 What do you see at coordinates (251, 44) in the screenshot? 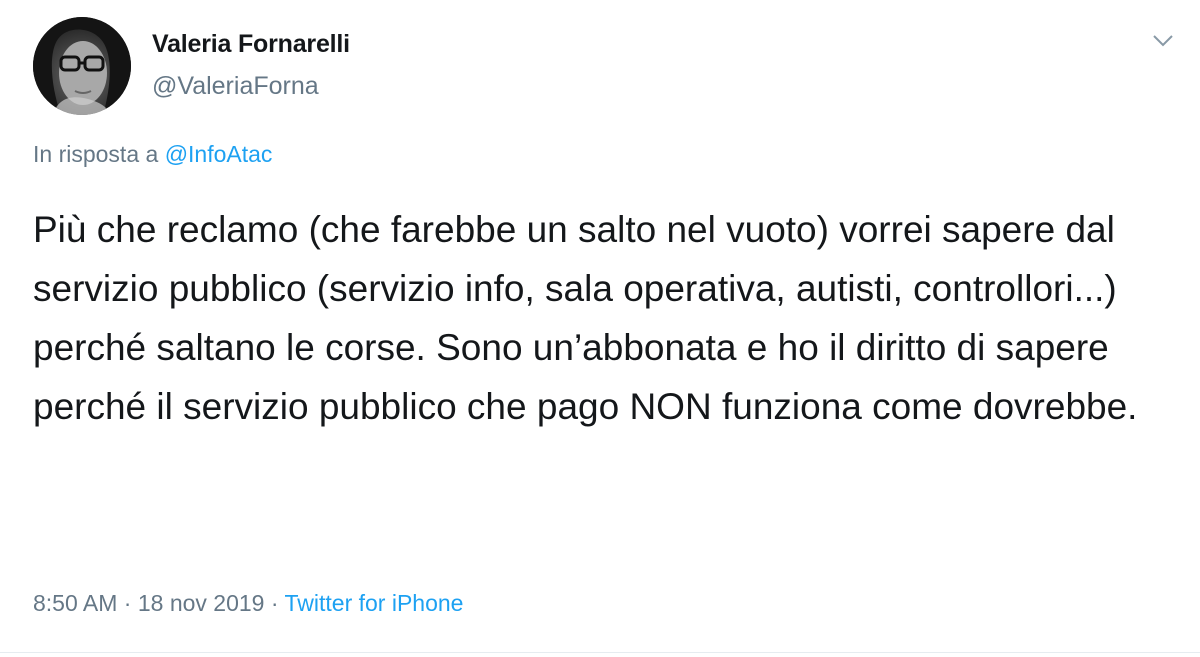
I see `author-name: Valeria Fornarelli` at bounding box center [251, 44].